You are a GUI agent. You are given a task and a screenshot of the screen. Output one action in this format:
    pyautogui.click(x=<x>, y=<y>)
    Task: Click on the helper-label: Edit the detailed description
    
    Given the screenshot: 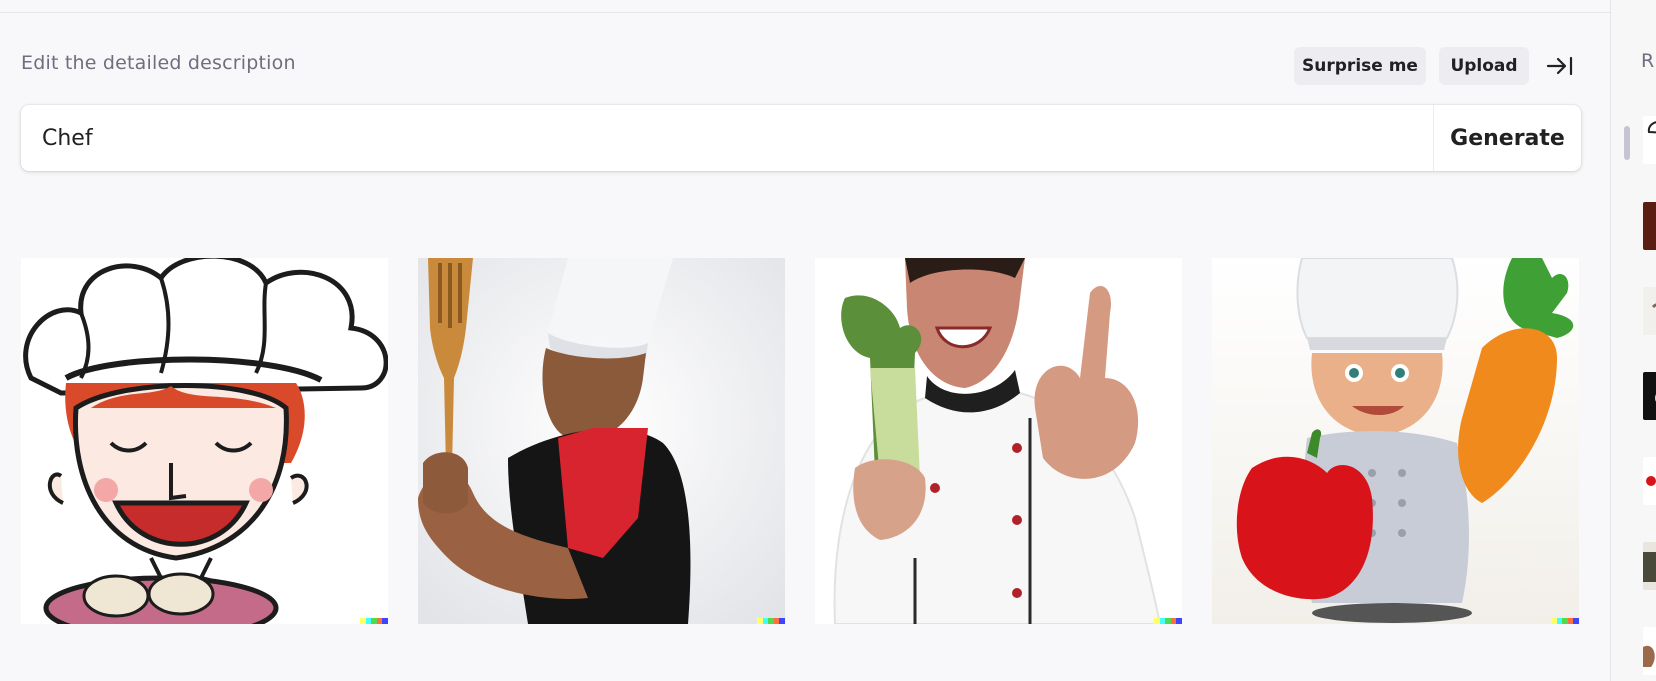 What is the action you would take?
    pyautogui.click(x=158, y=63)
    